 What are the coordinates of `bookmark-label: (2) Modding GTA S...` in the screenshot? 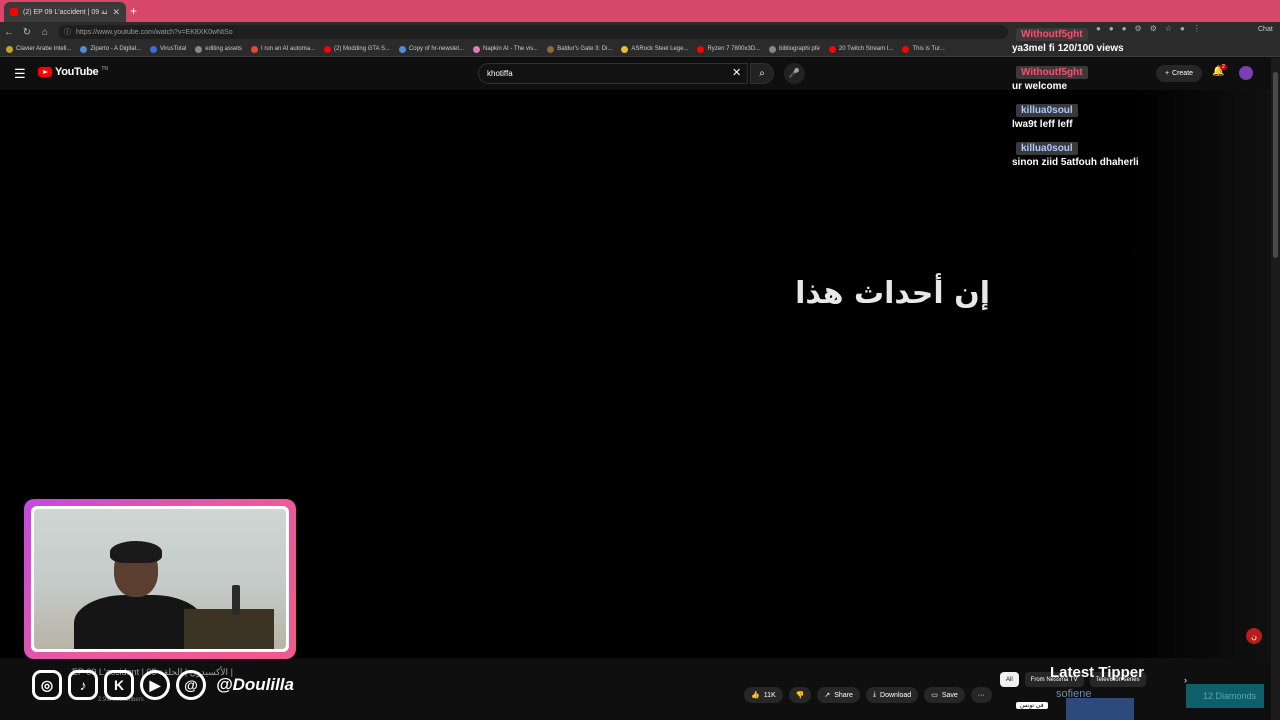 It's located at (362, 49).